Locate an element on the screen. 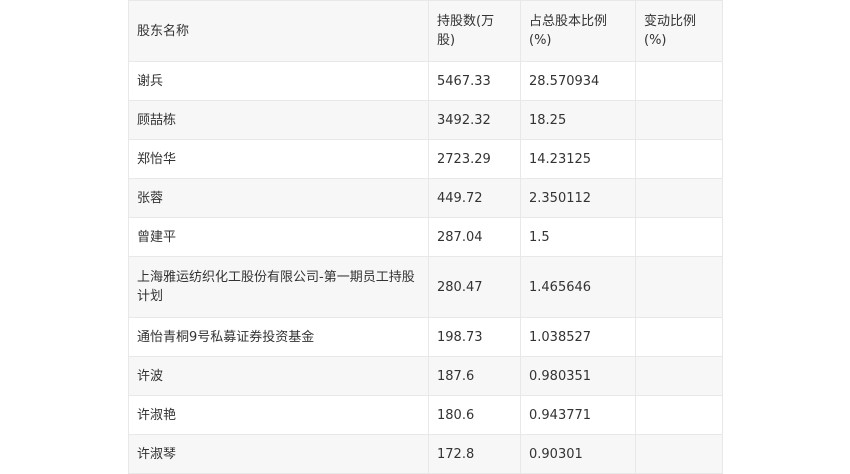 This screenshot has height=474, width=850. shareholder-name-cell: 上海雅运纺织化工股份有限公司-第一期员工持股计划 is located at coordinates (278, 287).